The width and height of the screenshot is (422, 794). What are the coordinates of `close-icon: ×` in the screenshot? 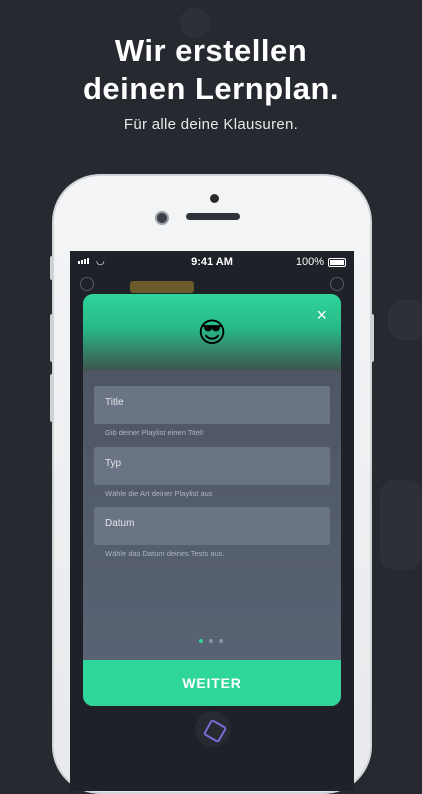 It's located at (321, 315).